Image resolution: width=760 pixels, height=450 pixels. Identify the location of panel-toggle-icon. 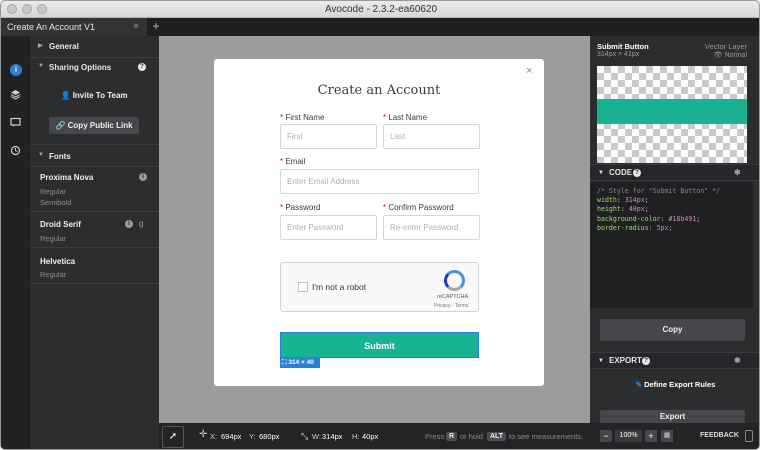
(749, 436).